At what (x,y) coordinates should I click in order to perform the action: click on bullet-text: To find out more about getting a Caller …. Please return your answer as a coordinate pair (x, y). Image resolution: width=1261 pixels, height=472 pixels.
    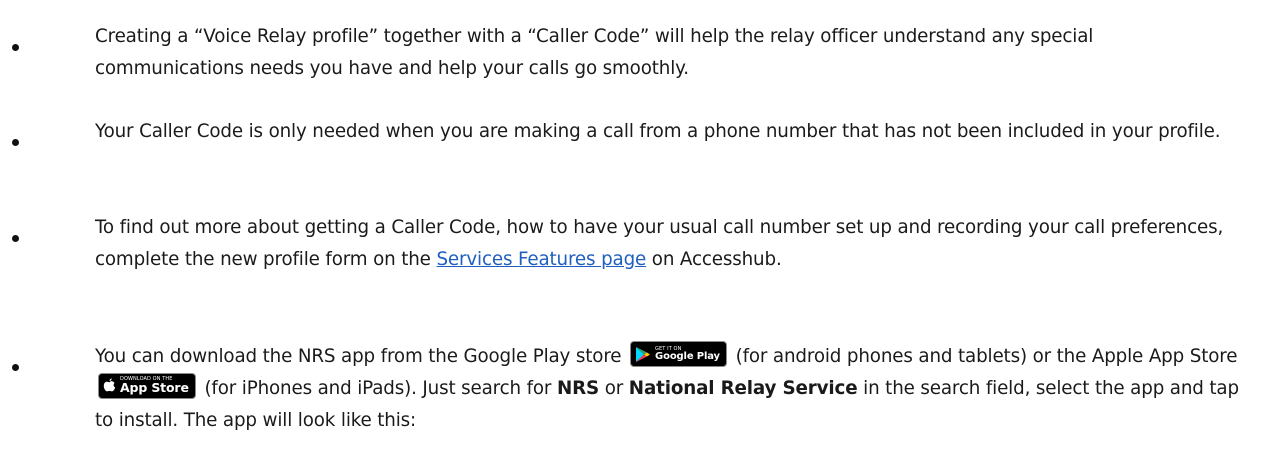
    Looking at the image, I should click on (670, 244).